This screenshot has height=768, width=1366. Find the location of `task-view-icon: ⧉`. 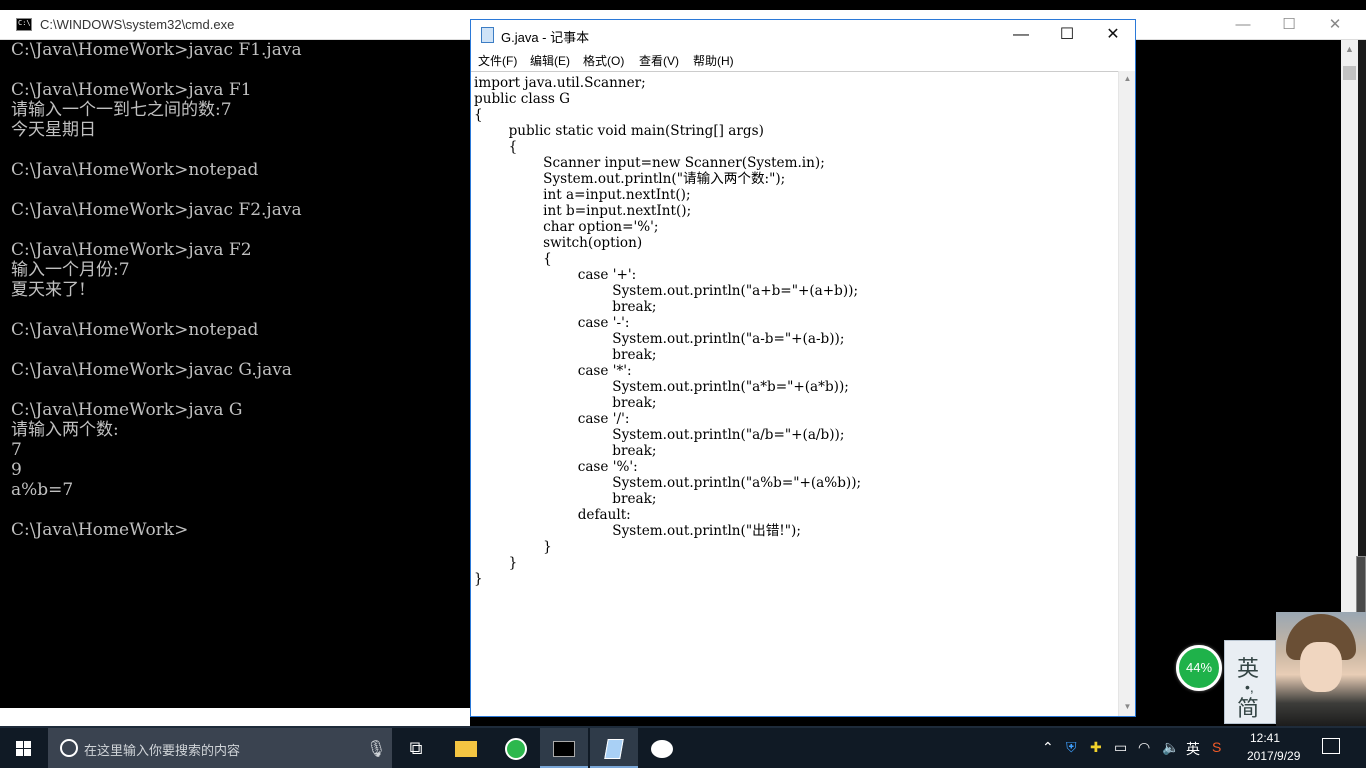

task-view-icon: ⧉ is located at coordinates (416, 748).